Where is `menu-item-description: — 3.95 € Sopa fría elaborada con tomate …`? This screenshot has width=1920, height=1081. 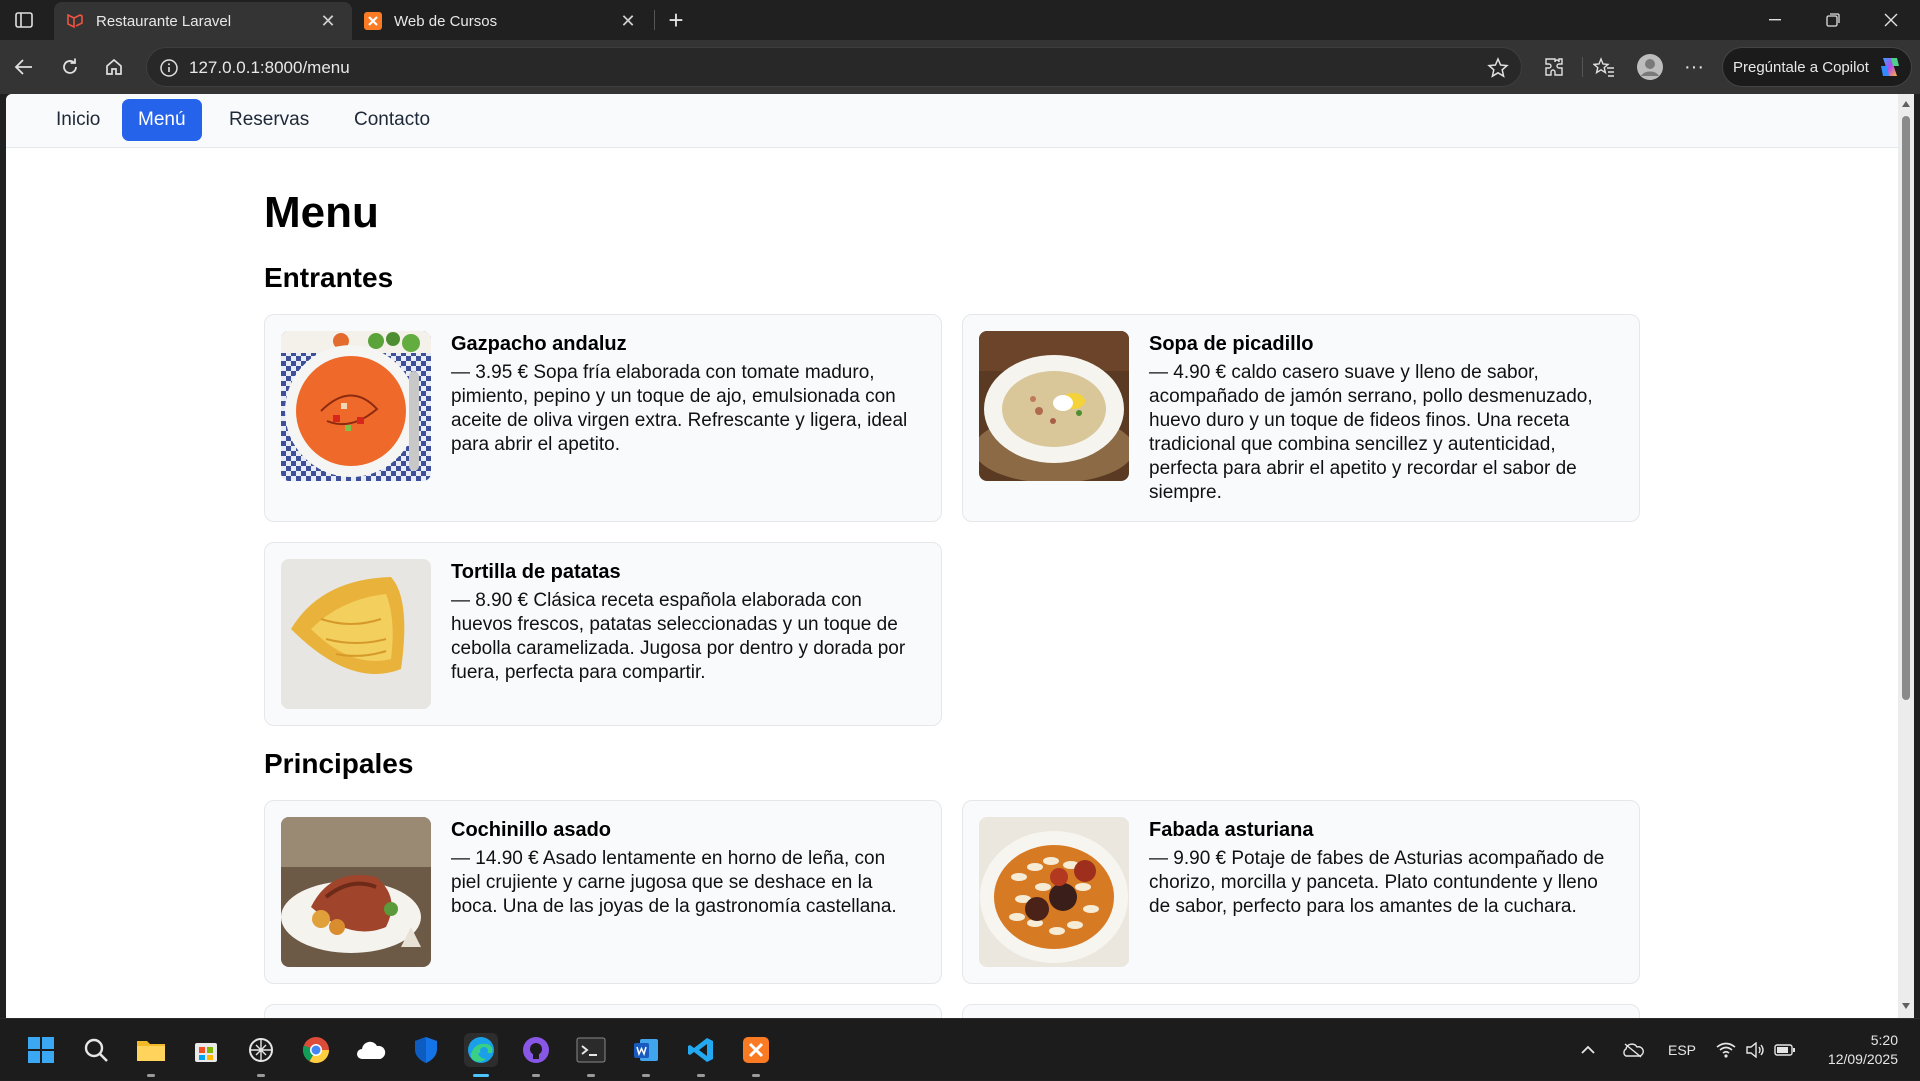 menu-item-description: — 3.95 € Sopa fría elaborada con tomate … is located at coordinates (679, 408).